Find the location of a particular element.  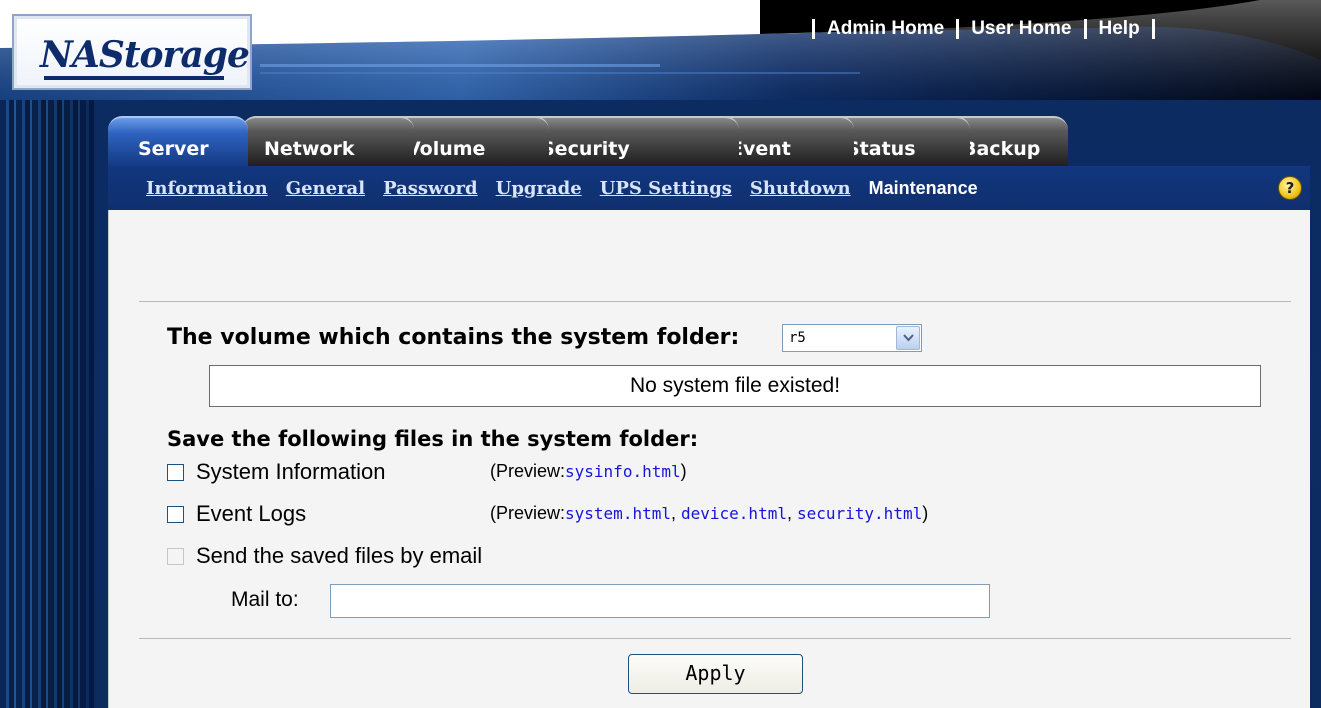

tab-label: Status is located at coordinates (881, 149).